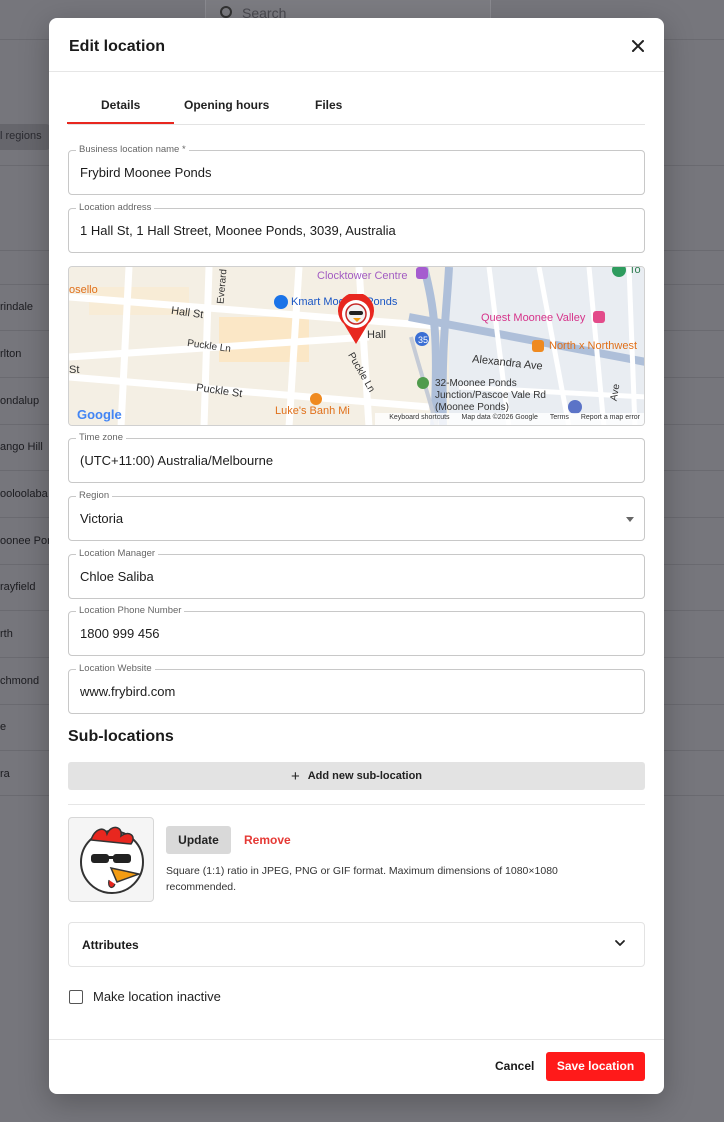  Describe the element at coordinates (117, 553) in the screenshot. I see `manager-label: Location Manager` at that location.